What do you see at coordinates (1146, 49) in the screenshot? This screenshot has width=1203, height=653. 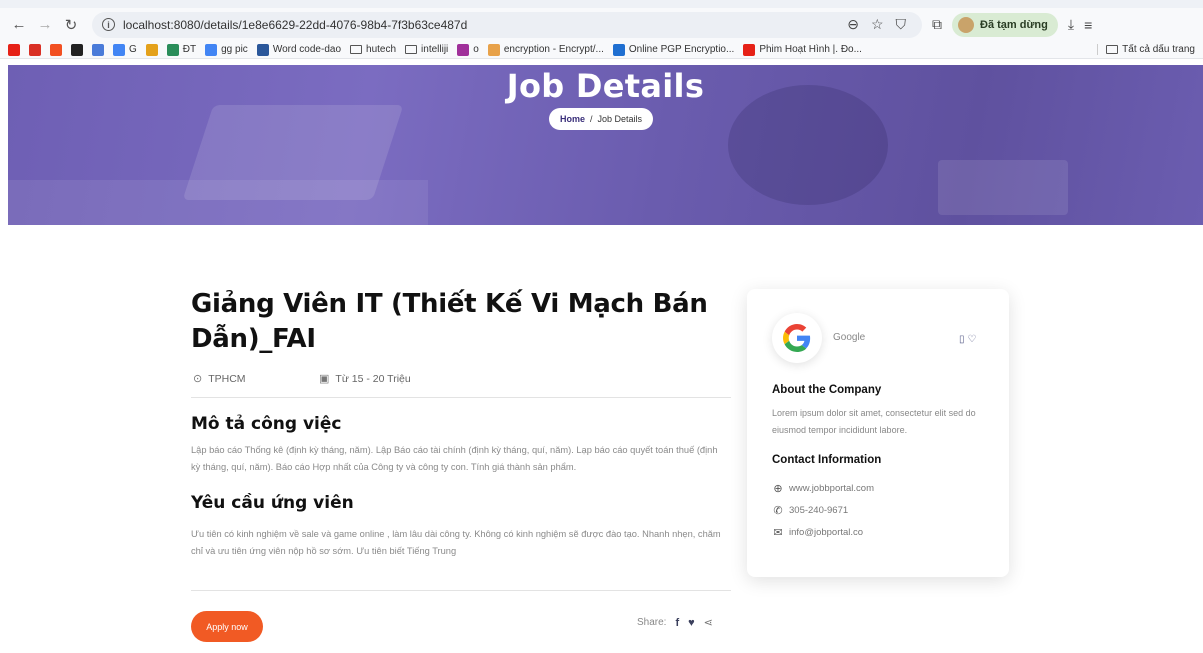 I see `all-bookmarks-button: Tất cả dấu trang` at bounding box center [1146, 49].